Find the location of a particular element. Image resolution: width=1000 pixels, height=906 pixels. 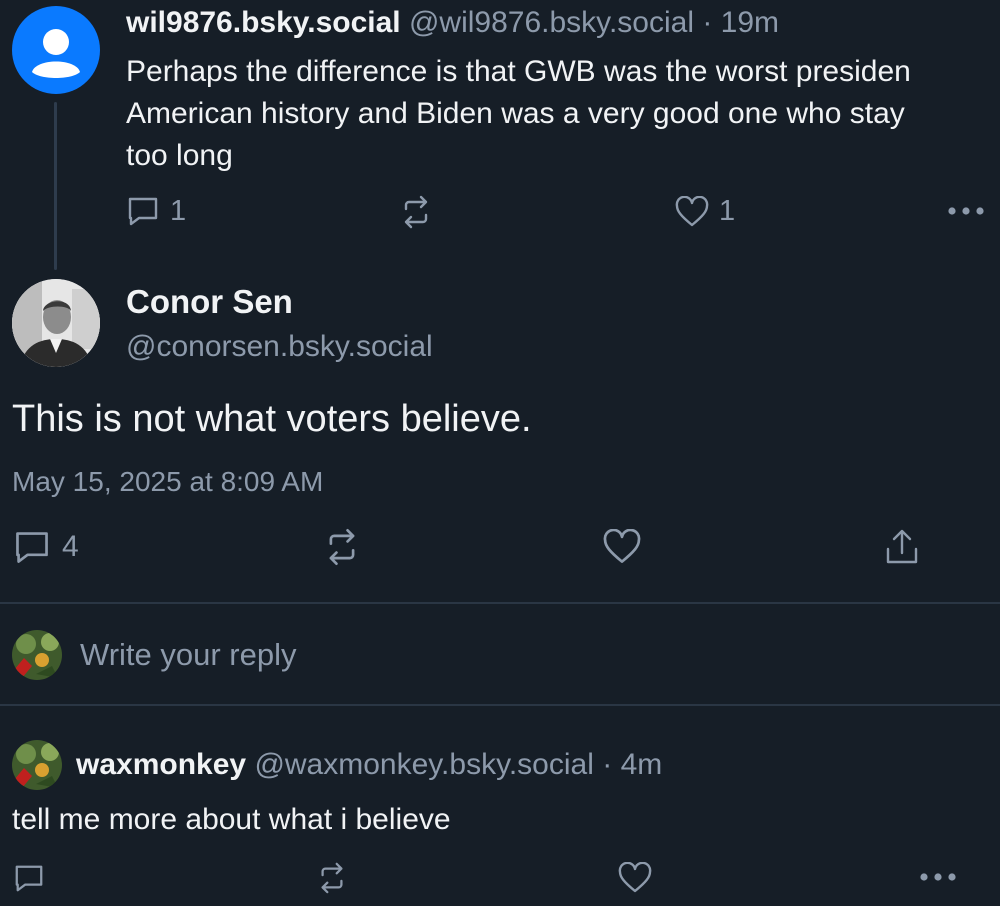

reply-post-header: waxmonkey @waxmonkey.bsky.social · 4m is located at coordinates (369, 765).